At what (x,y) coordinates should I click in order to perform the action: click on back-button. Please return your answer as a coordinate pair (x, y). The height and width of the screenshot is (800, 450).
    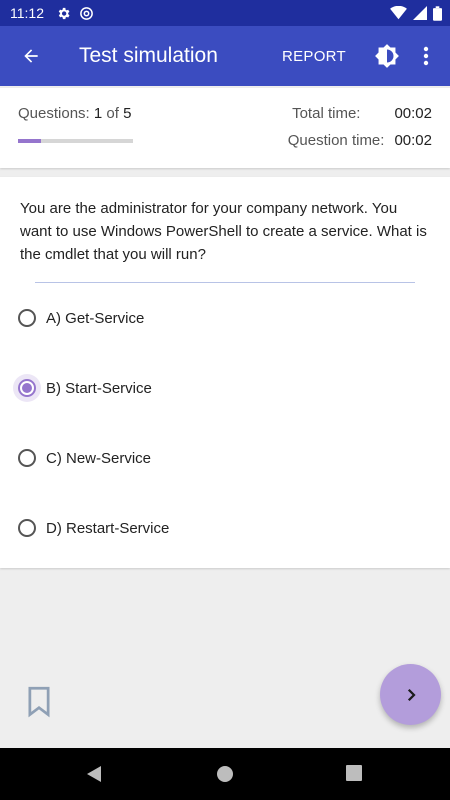
    Looking at the image, I should click on (31, 56).